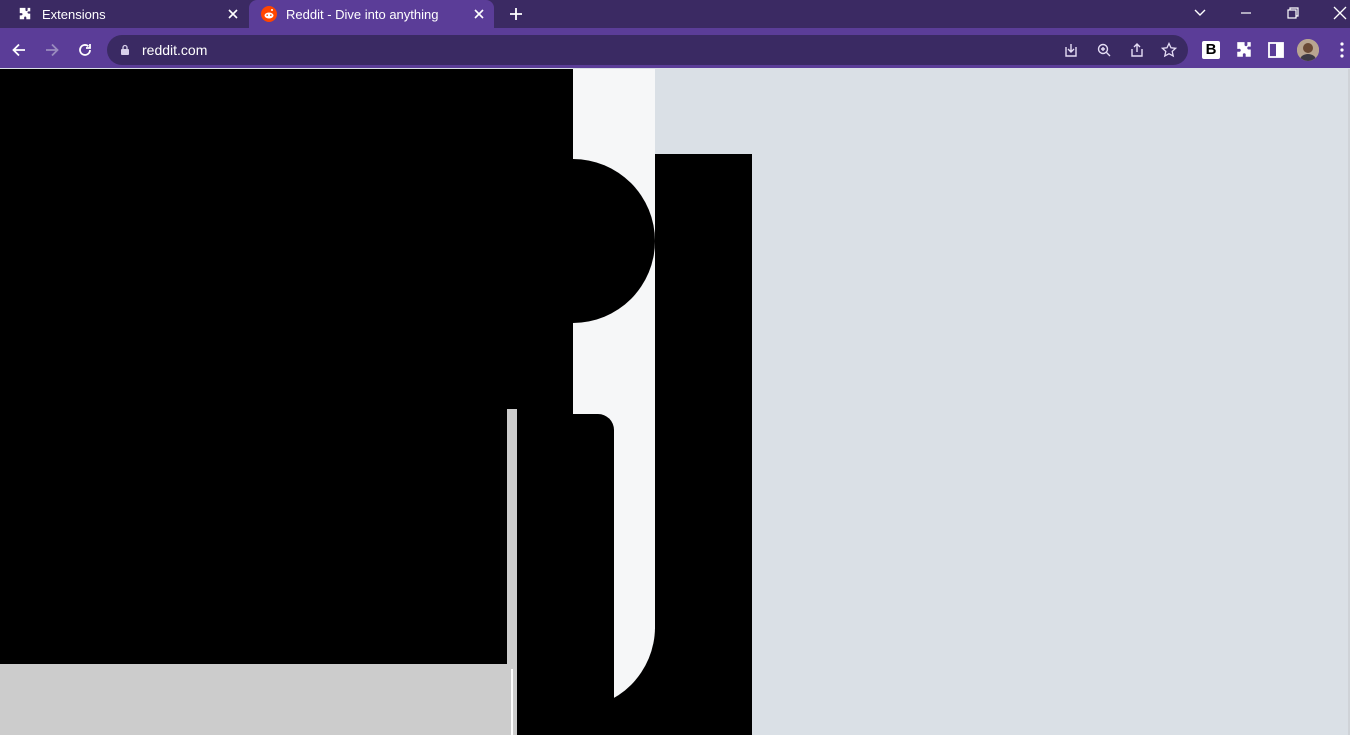  I want to click on tab-search-icon, so click(1200, 13).